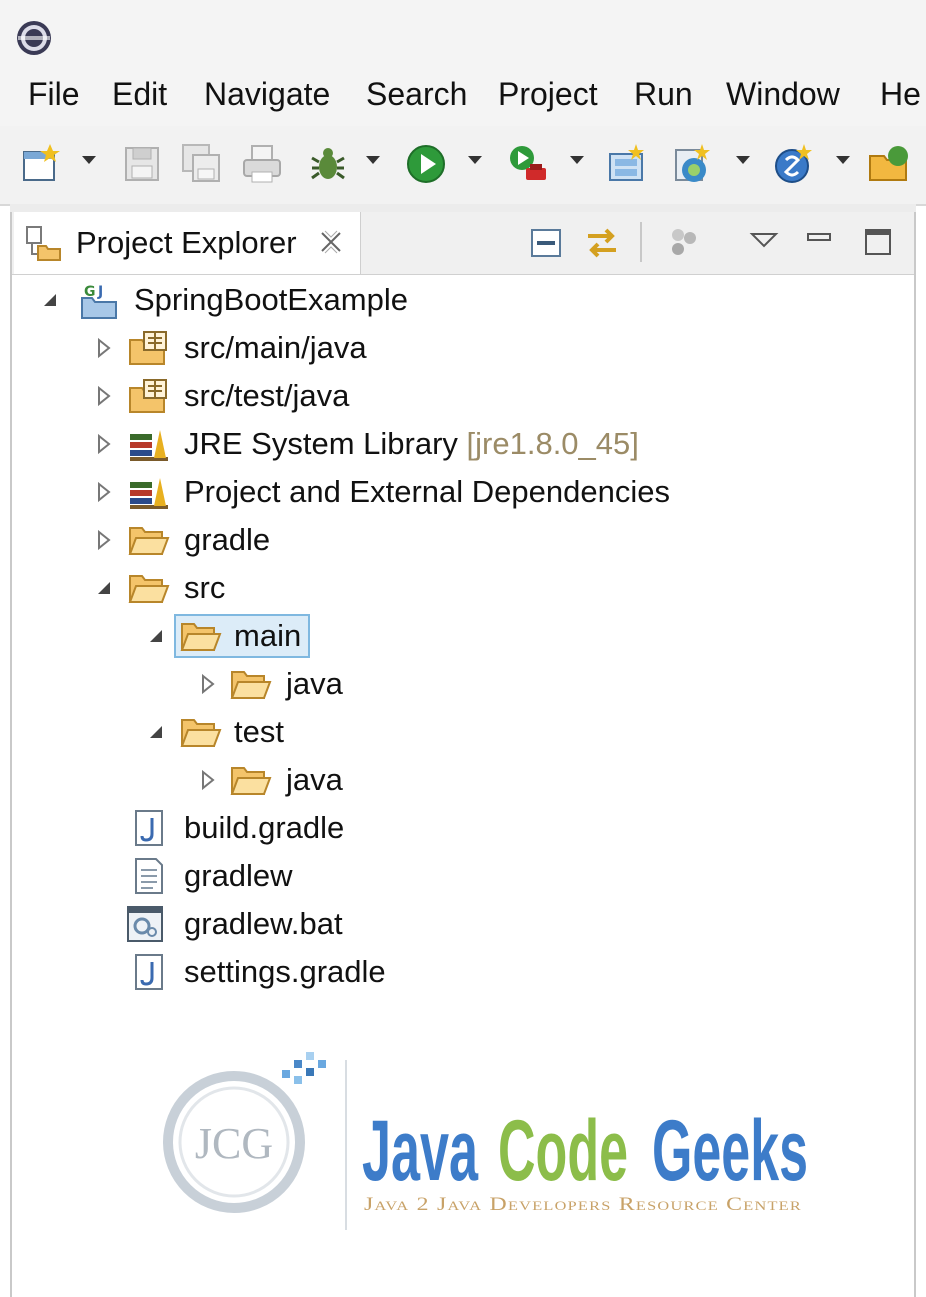  What do you see at coordinates (263, 923) in the screenshot?
I see `tree-label: gradlew.bat` at bounding box center [263, 923].